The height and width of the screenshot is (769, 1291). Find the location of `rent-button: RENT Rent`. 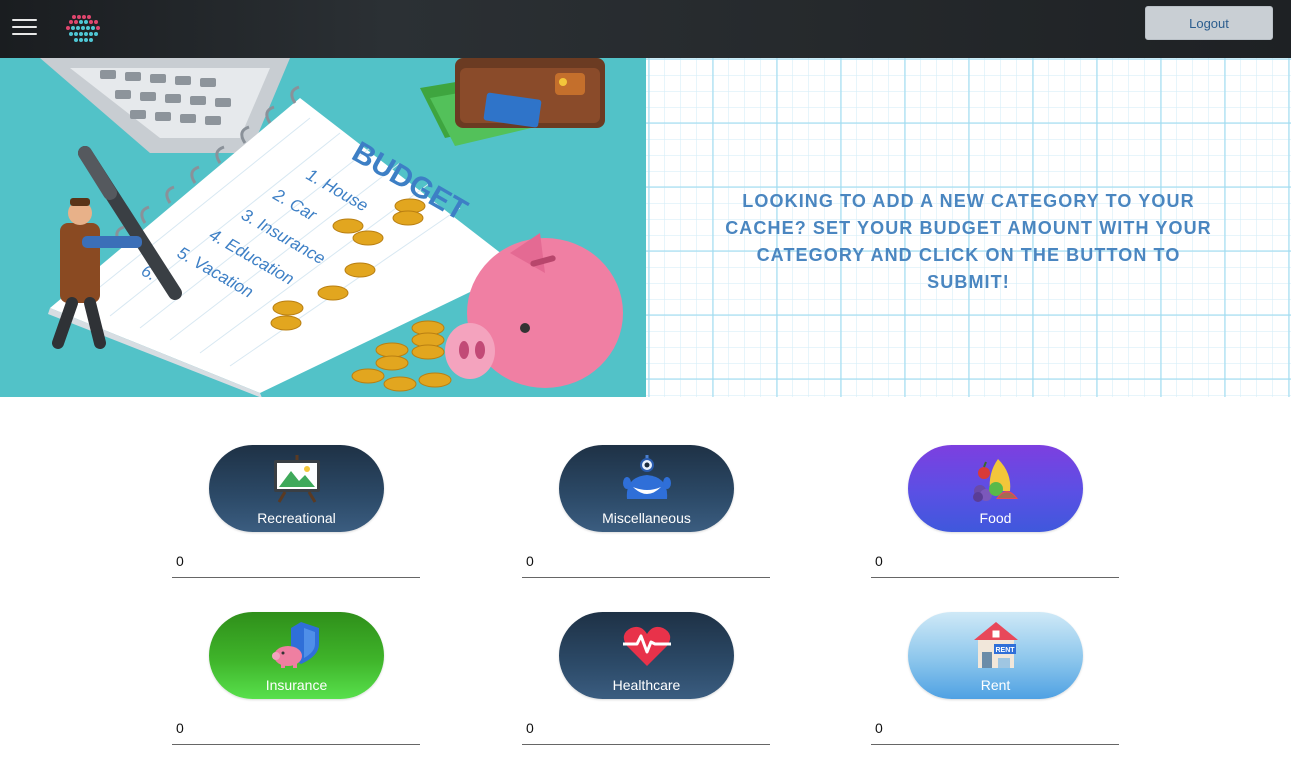

rent-button: RENT Rent is located at coordinates (995, 655).